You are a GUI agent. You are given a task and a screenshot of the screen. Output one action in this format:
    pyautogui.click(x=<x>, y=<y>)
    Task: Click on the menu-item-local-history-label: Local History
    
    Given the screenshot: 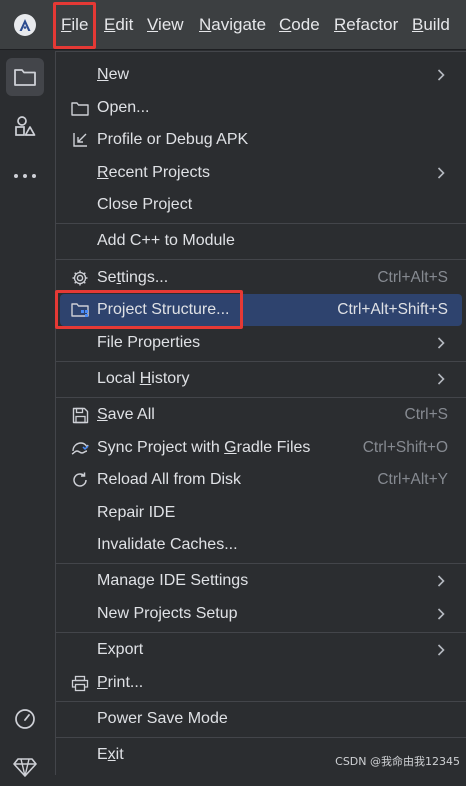 What is the action you would take?
    pyautogui.click(x=143, y=379)
    